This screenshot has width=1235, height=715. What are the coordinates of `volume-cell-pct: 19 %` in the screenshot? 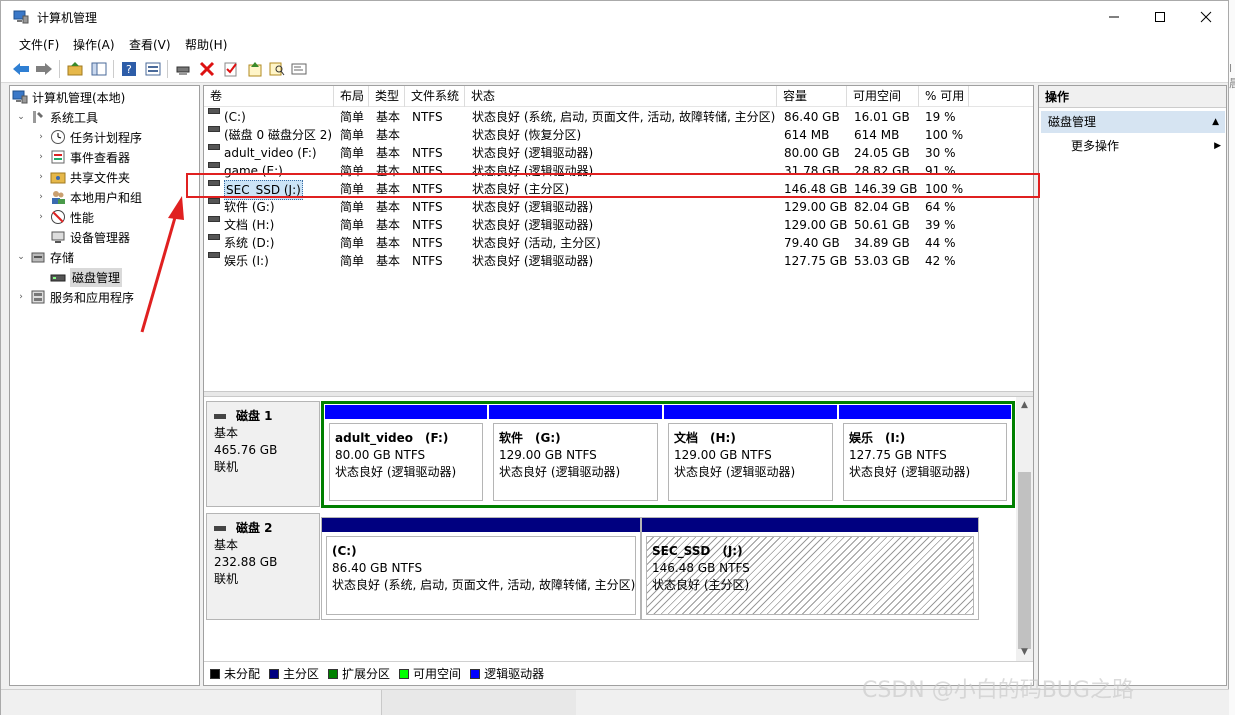 It's located at (940, 117).